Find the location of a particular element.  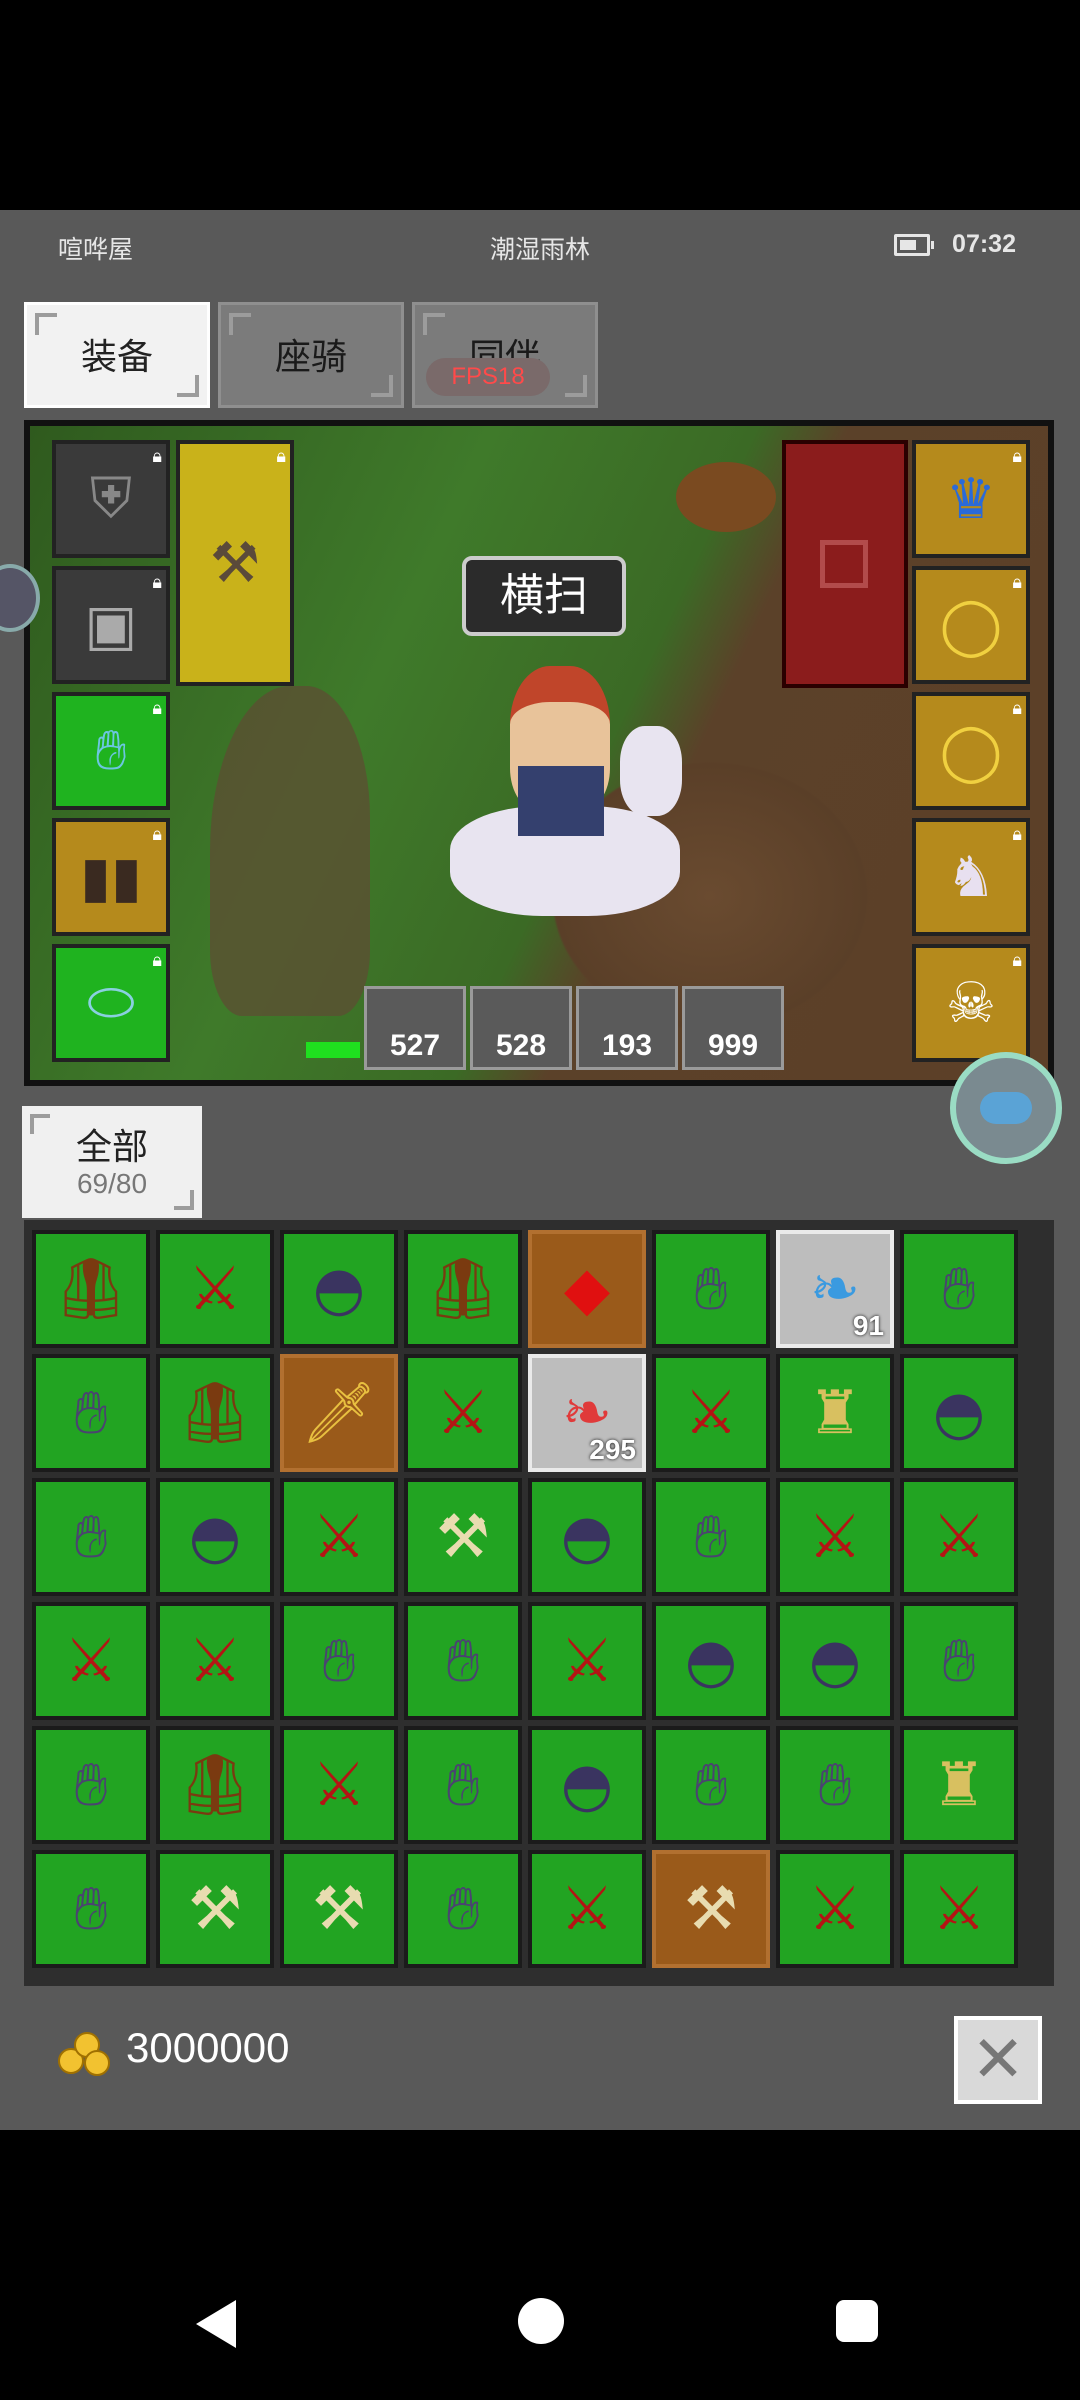

quick-slot-fish-1: 193 is located at coordinates (627, 1028).